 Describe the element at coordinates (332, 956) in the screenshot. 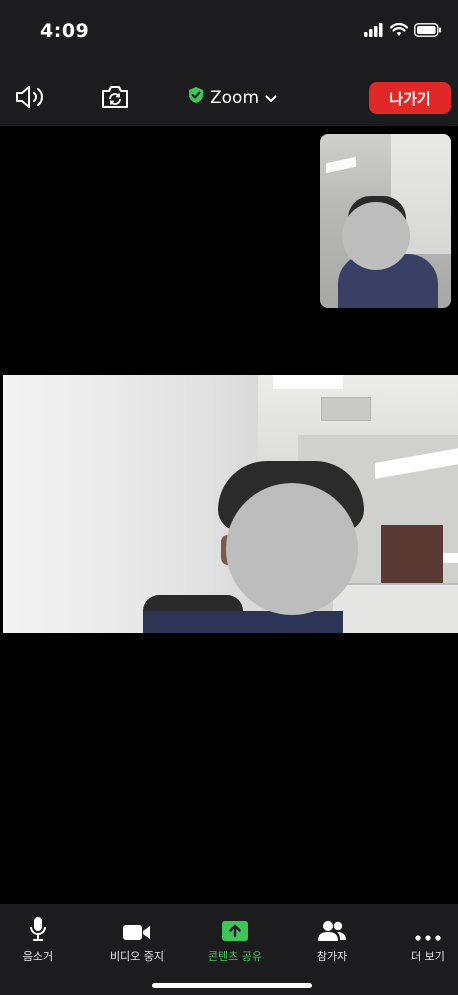

I see `tab-label: 참가자` at that location.